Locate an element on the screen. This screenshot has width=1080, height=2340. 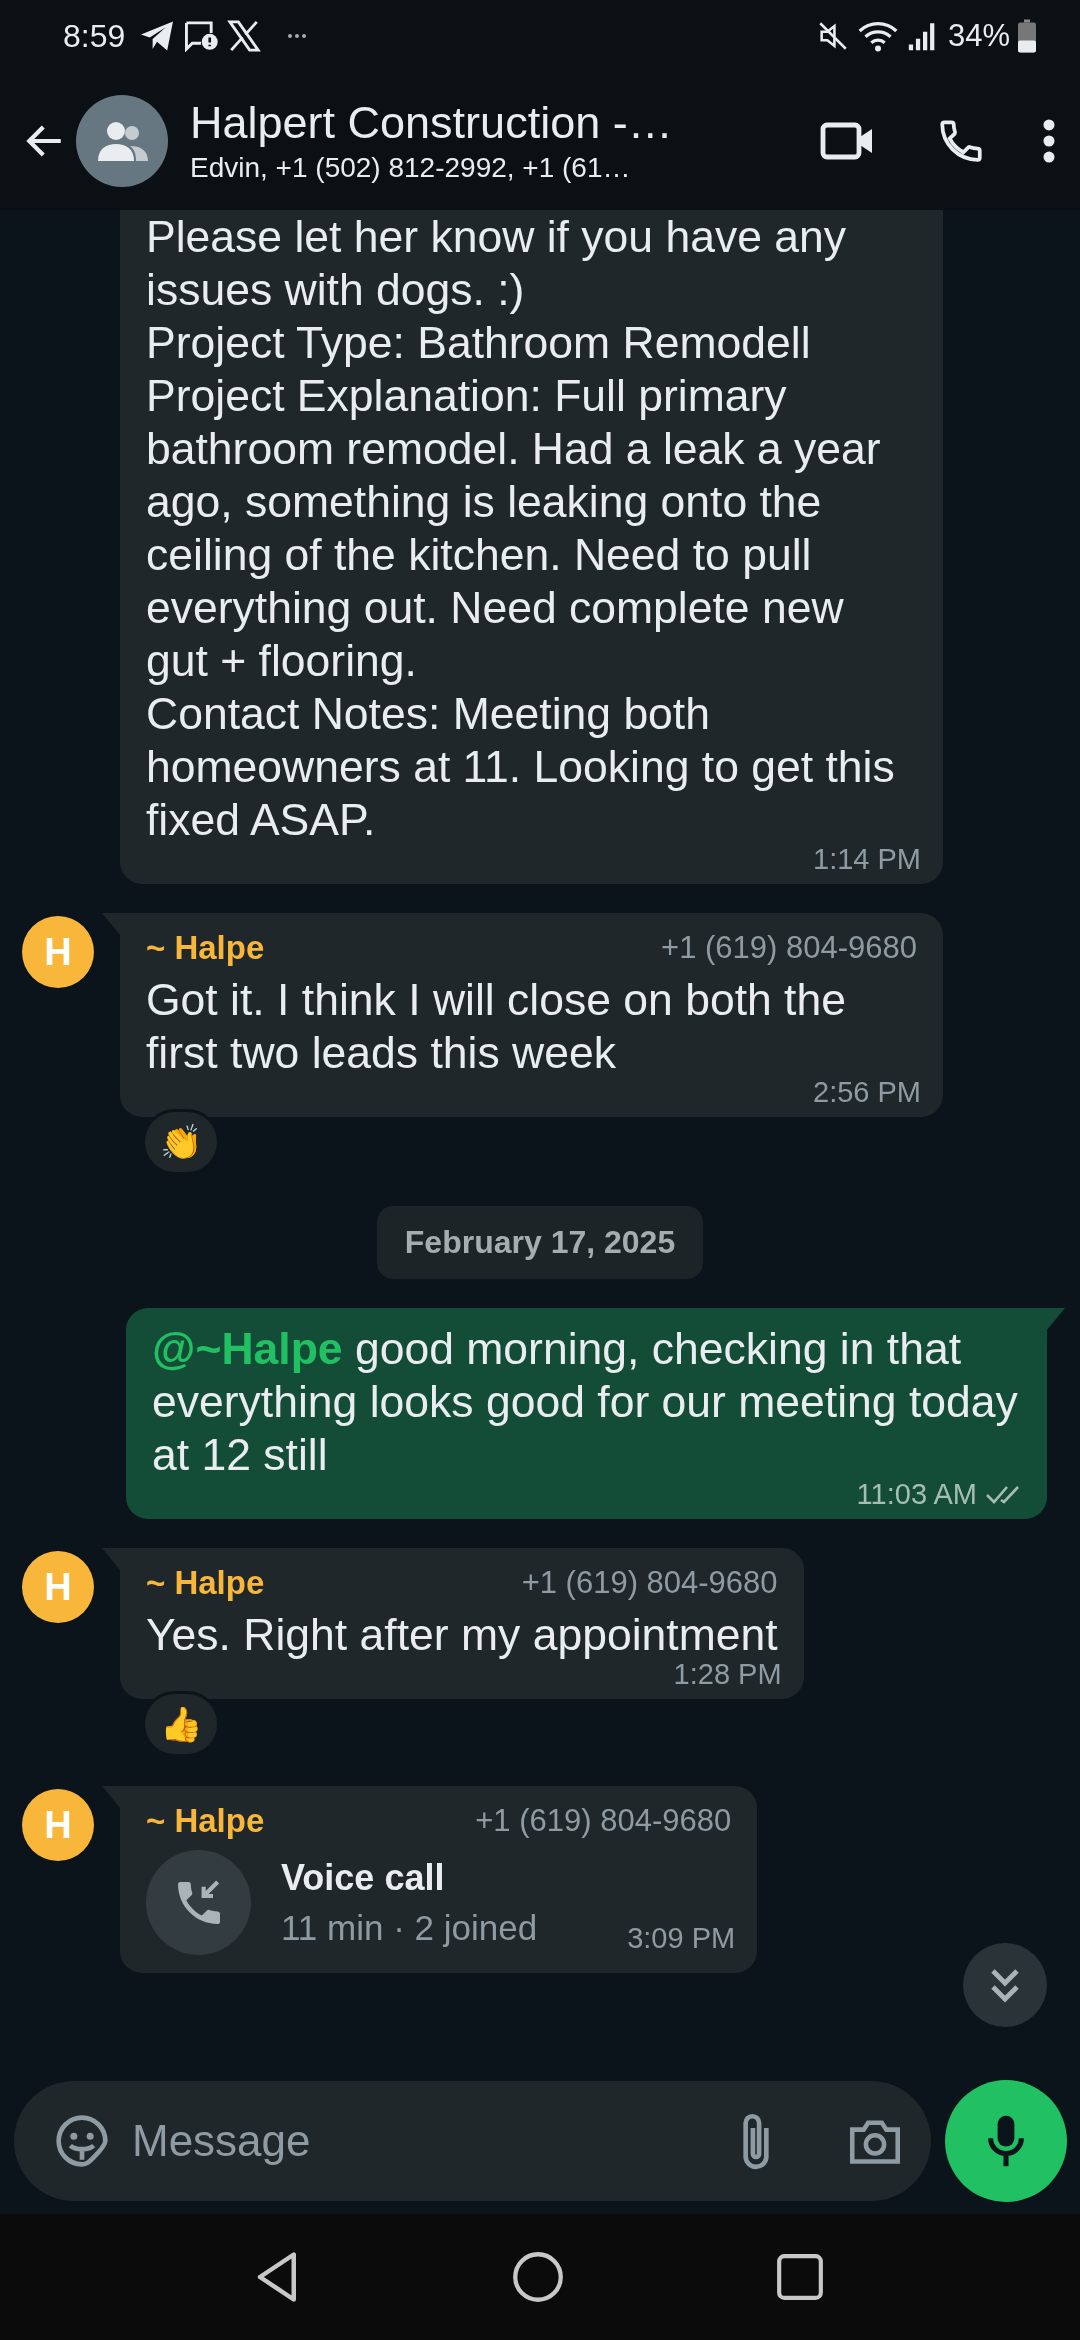
call-title: Voice call is located at coordinates (363, 1877).